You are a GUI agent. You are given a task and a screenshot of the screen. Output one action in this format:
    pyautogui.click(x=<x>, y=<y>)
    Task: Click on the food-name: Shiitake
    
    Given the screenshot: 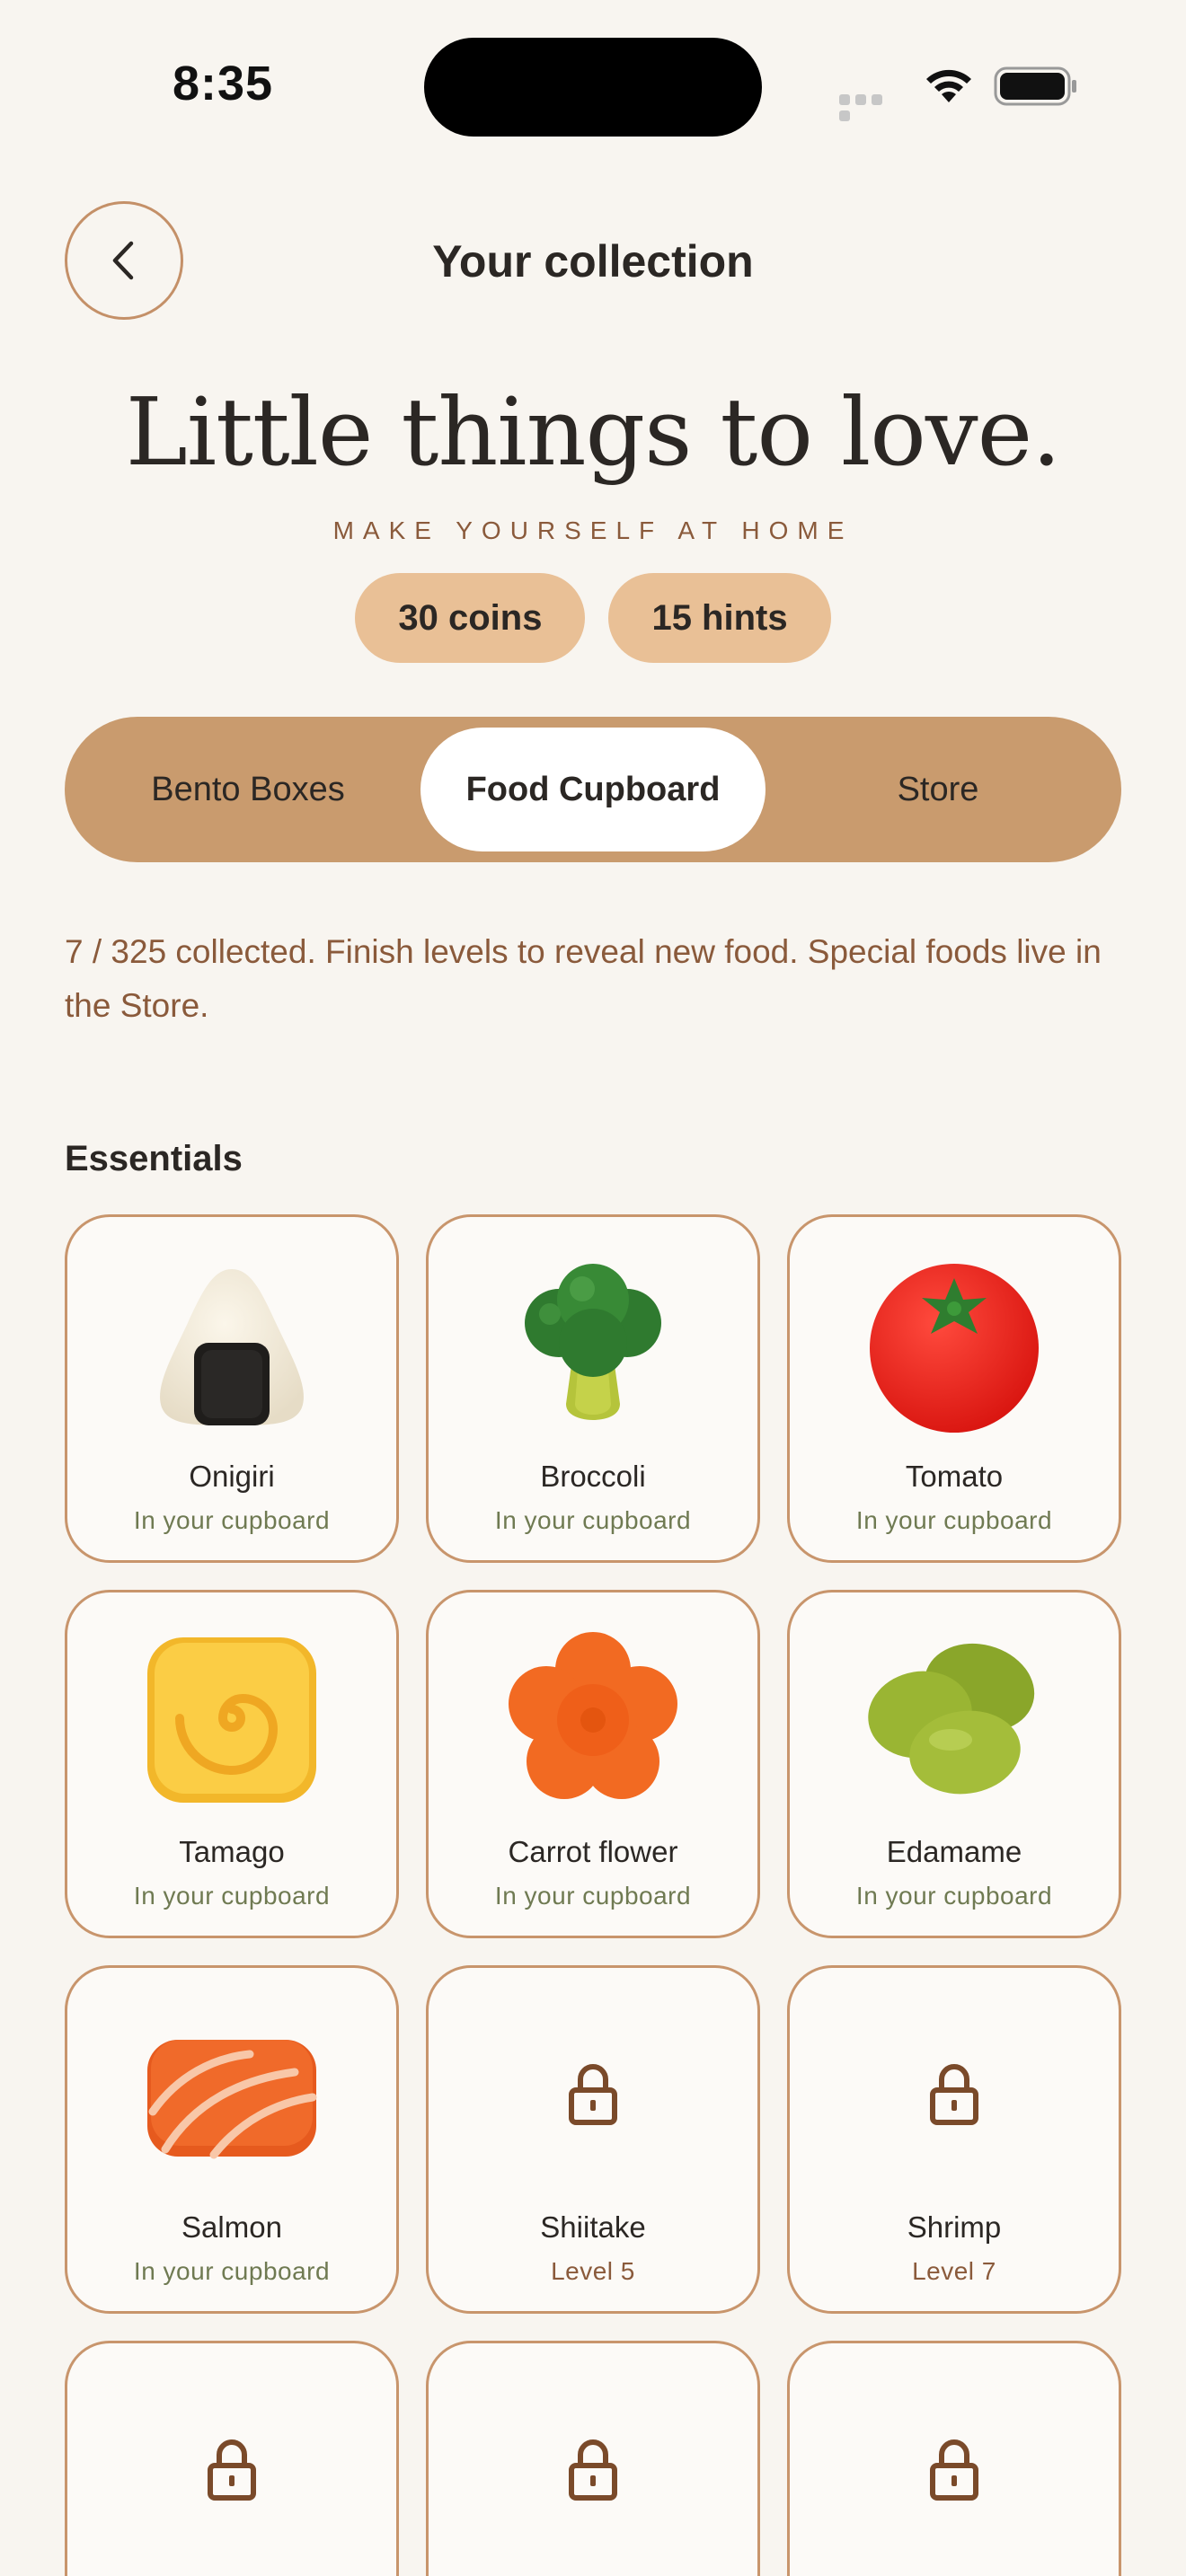 What is the action you would take?
    pyautogui.click(x=593, y=2227)
    